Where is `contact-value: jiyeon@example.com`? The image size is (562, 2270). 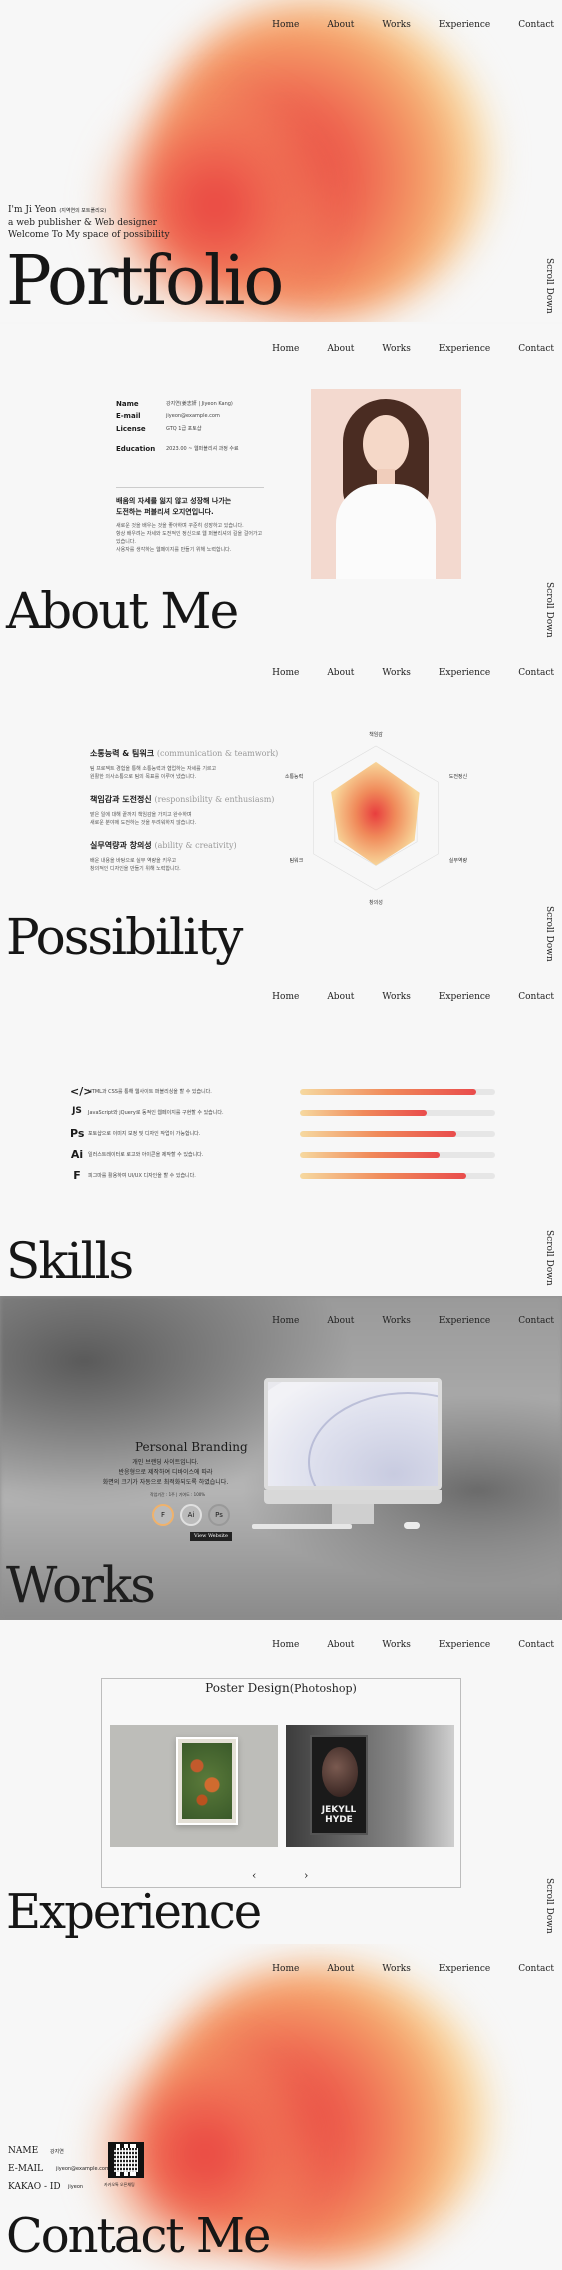 contact-value: jiyeon@example.com is located at coordinates (83, 2169).